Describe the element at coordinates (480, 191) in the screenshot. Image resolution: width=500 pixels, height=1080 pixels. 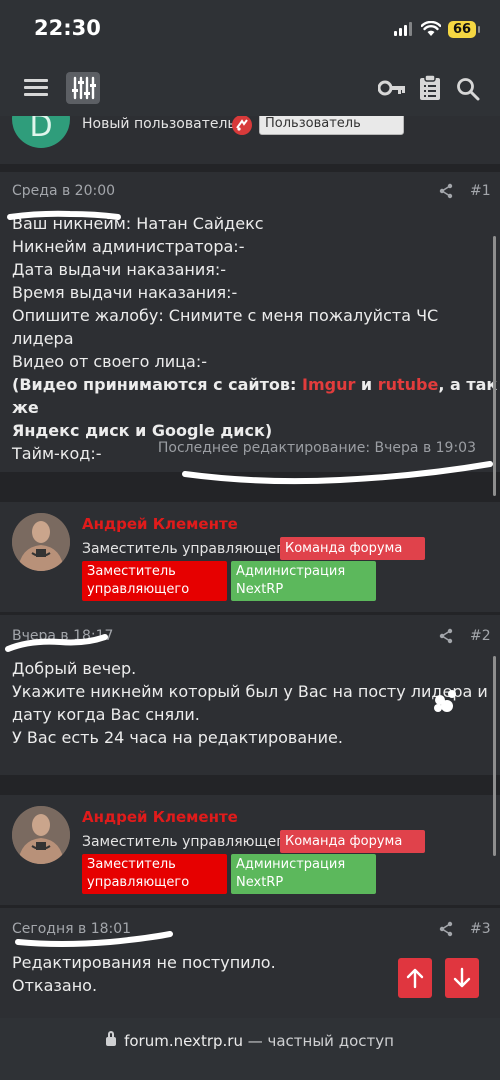
I see `post-number: #1` at that location.